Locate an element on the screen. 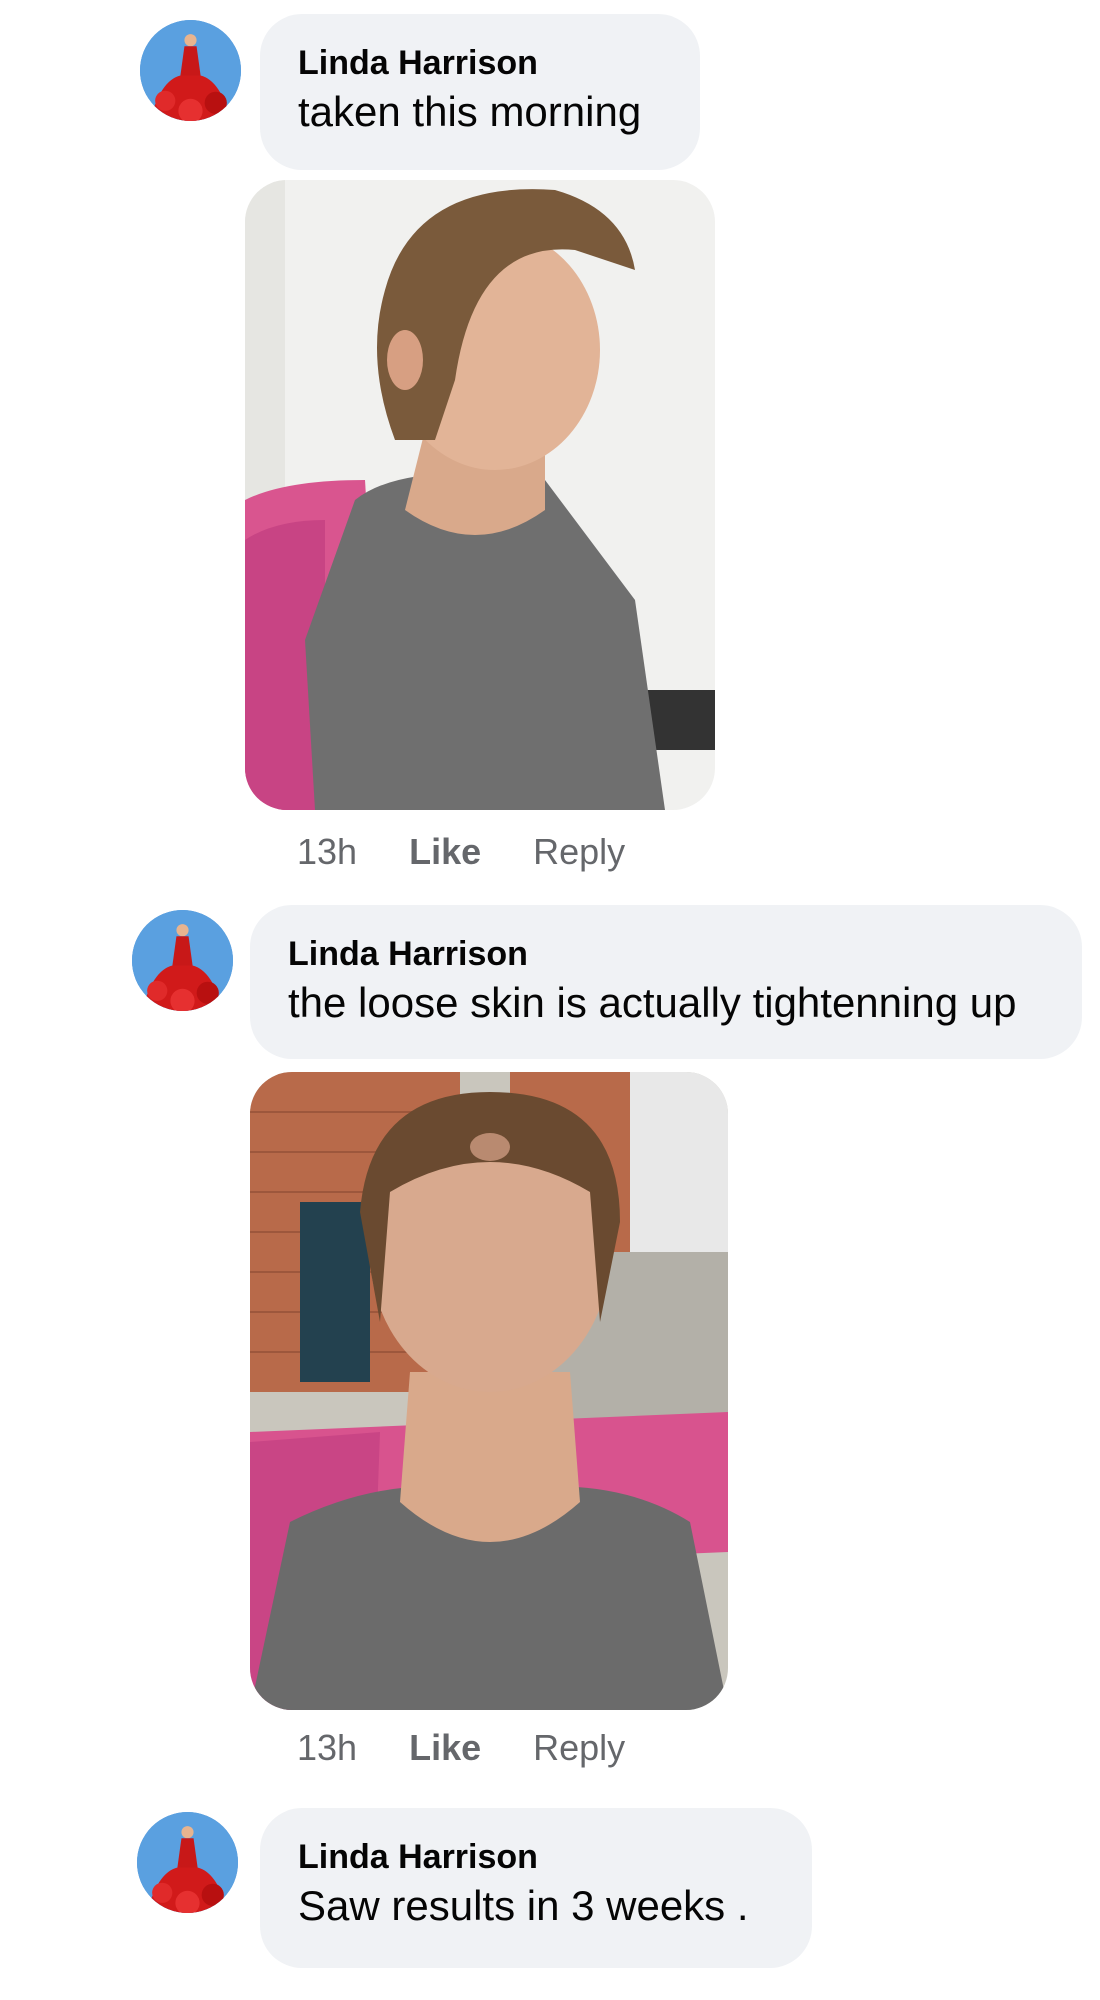  comment-bubble: Linda Harrison Saw results in 3 weeks . is located at coordinates (536, 1888).